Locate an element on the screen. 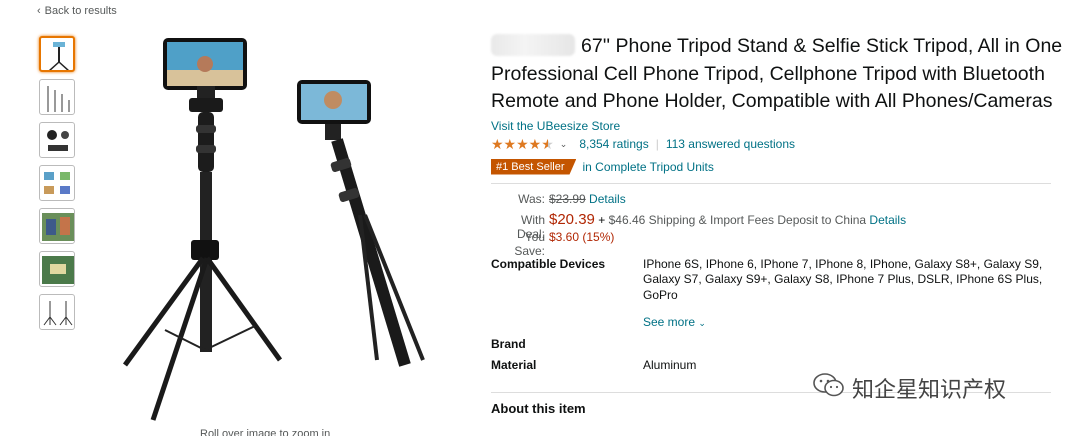  spec-row-brand: Brand is located at coordinates (781, 344).